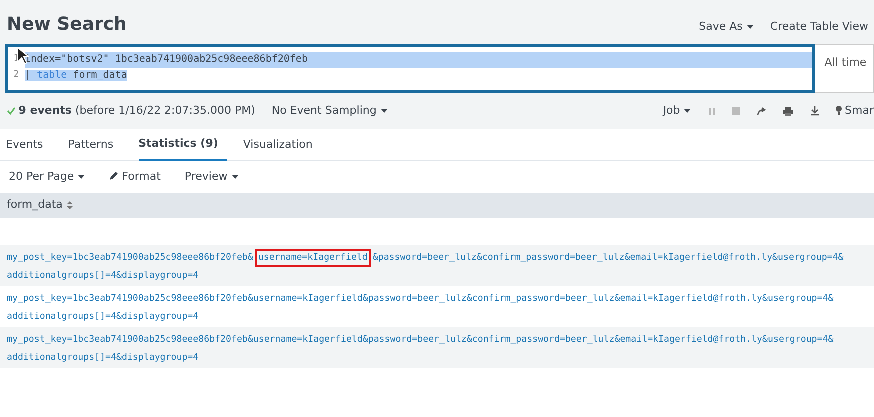 The width and height of the screenshot is (874, 417). Describe the element at coordinates (40, 205) in the screenshot. I see `column-header: form_data` at that location.